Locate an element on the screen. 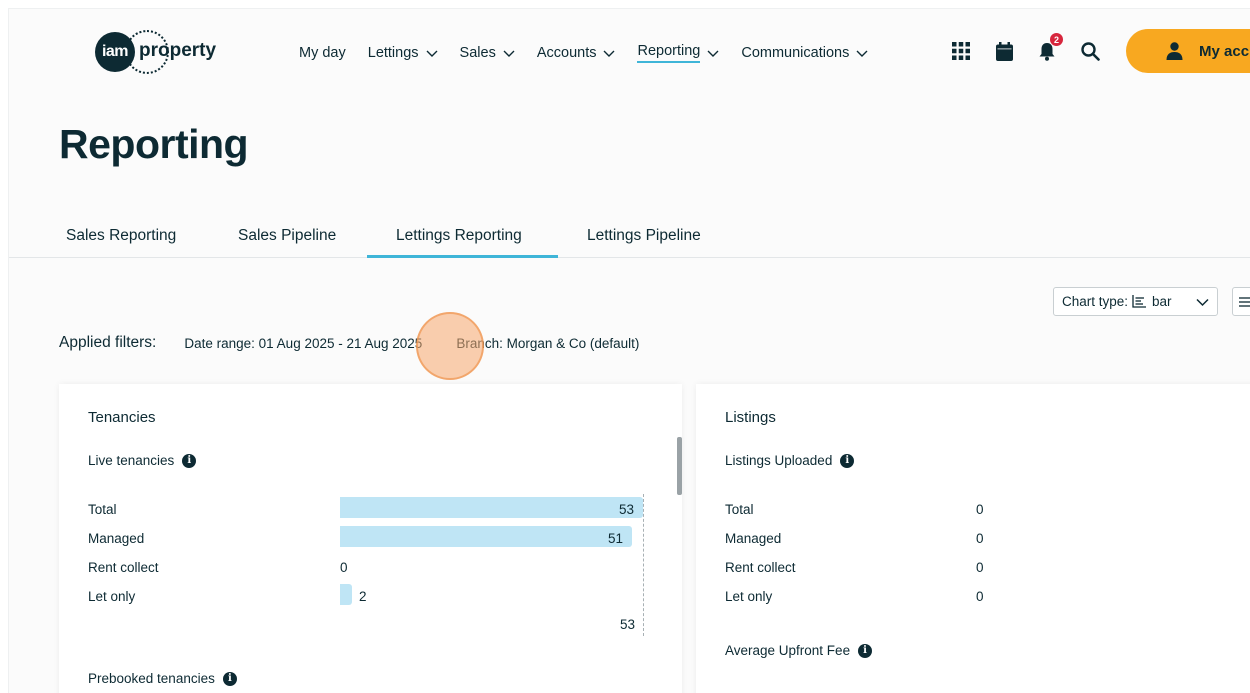  logo-word: property is located at coordinates (178, 50).